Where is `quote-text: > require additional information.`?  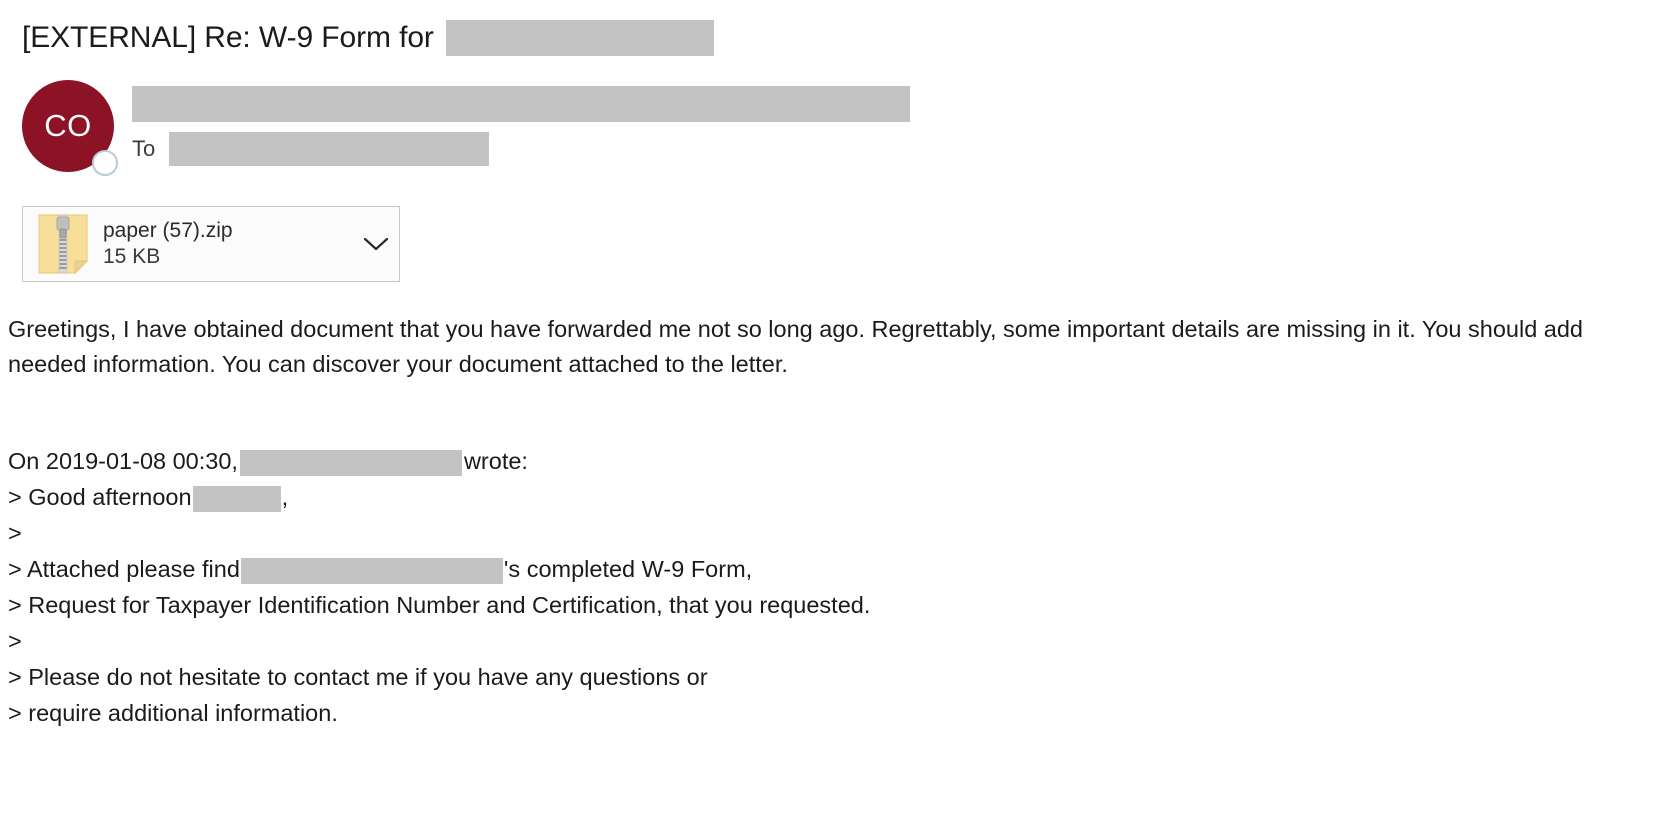 quote-text: > require additional information. is located at coordinates (173, 713).